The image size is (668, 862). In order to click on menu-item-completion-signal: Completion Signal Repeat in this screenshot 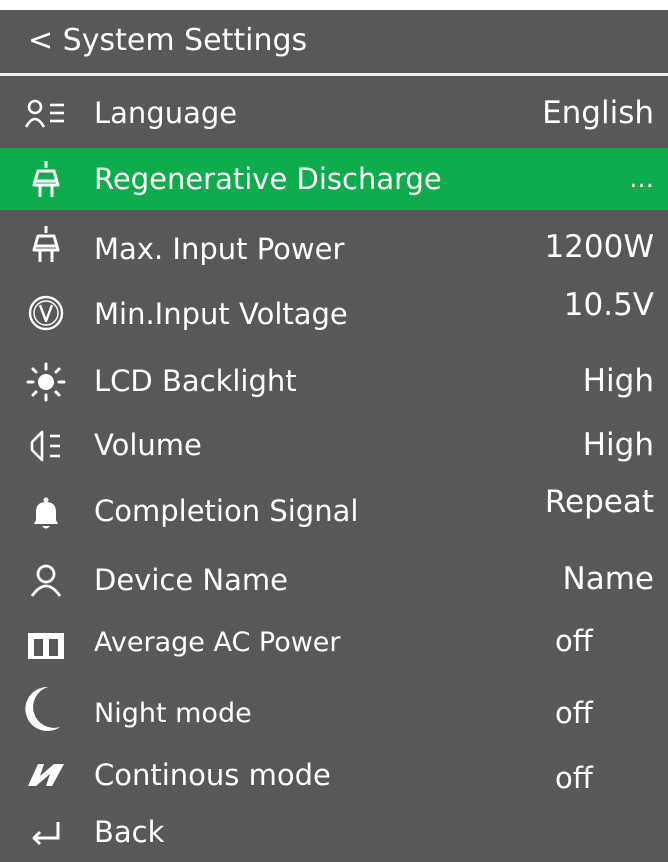, I will do `click(334, 513)`.